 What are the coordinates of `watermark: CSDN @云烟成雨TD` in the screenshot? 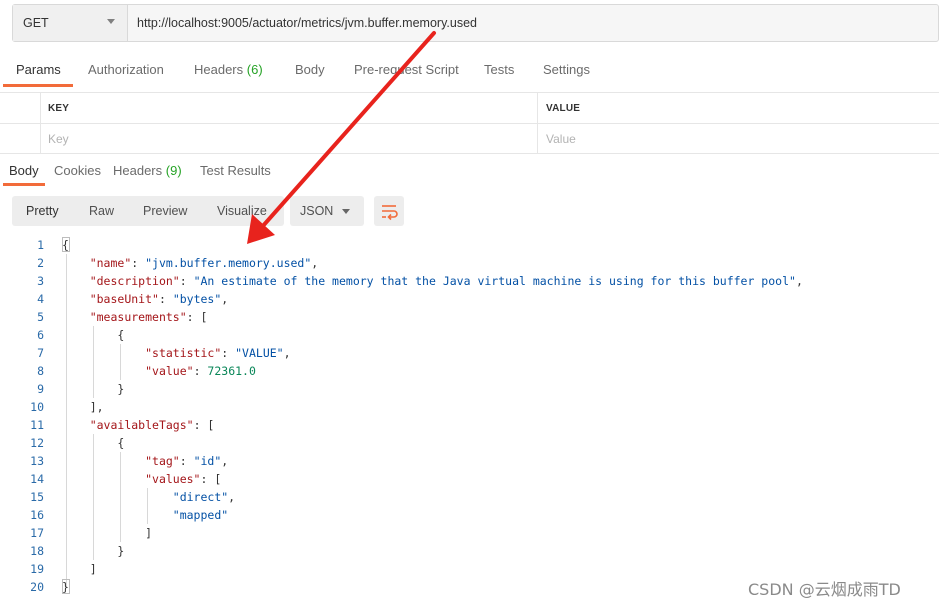 It's located at (824, 589).